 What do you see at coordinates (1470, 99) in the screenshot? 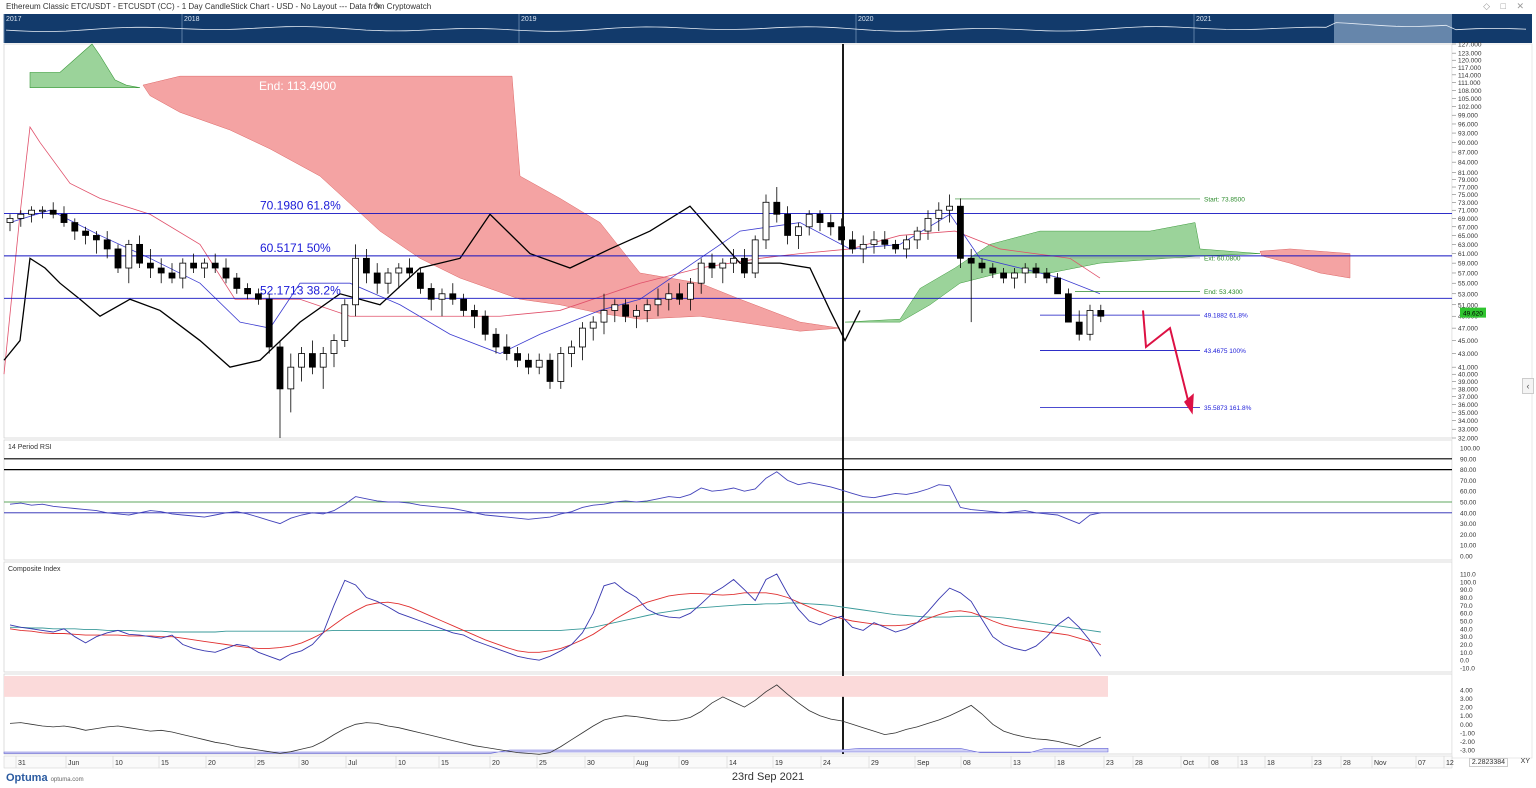
I see `price-axis-label: 105.000` at bounding box center [1470, 99].